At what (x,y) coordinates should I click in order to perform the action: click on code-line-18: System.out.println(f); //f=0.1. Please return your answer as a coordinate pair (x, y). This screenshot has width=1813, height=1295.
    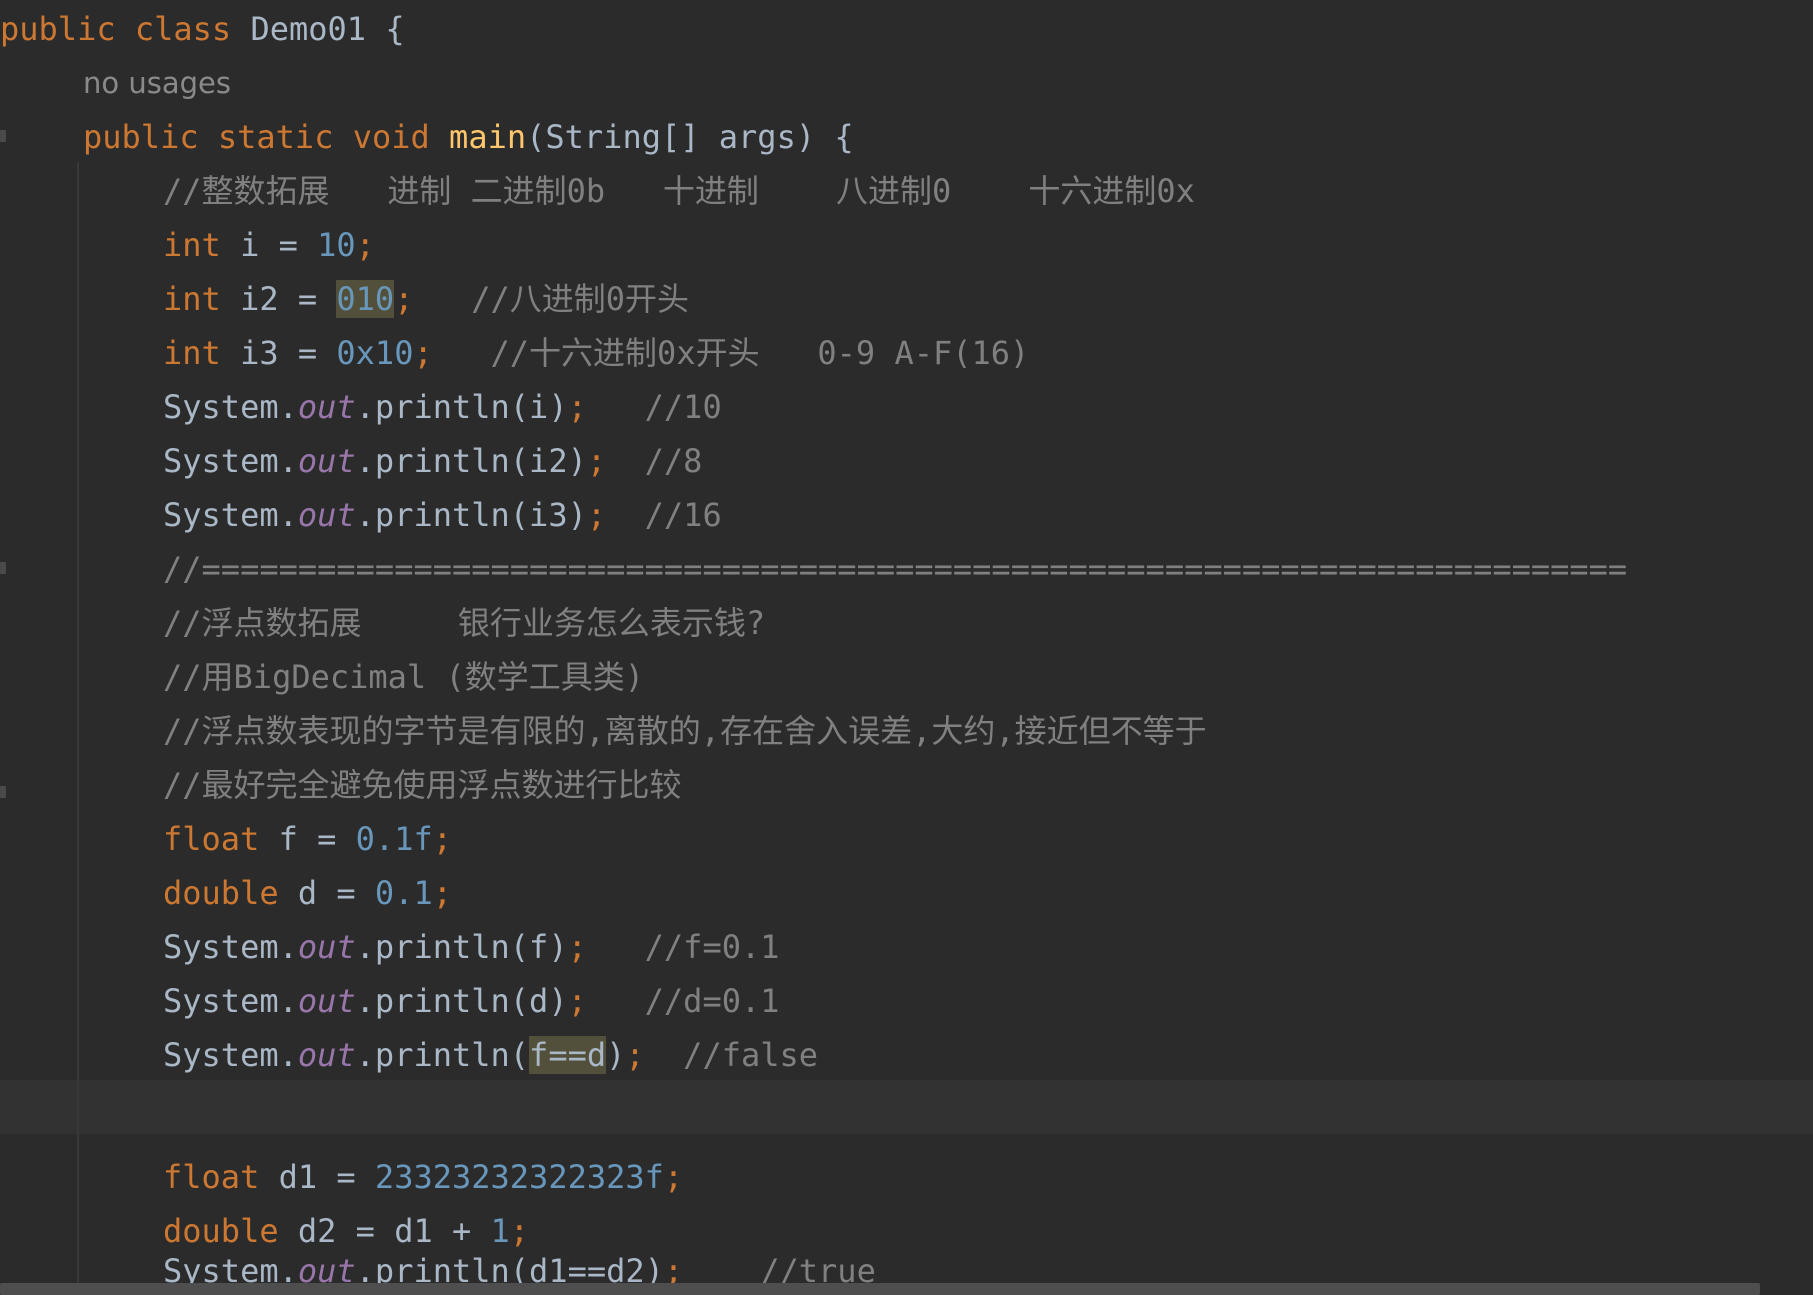
    Looking at the image, I should click on (471, 947).